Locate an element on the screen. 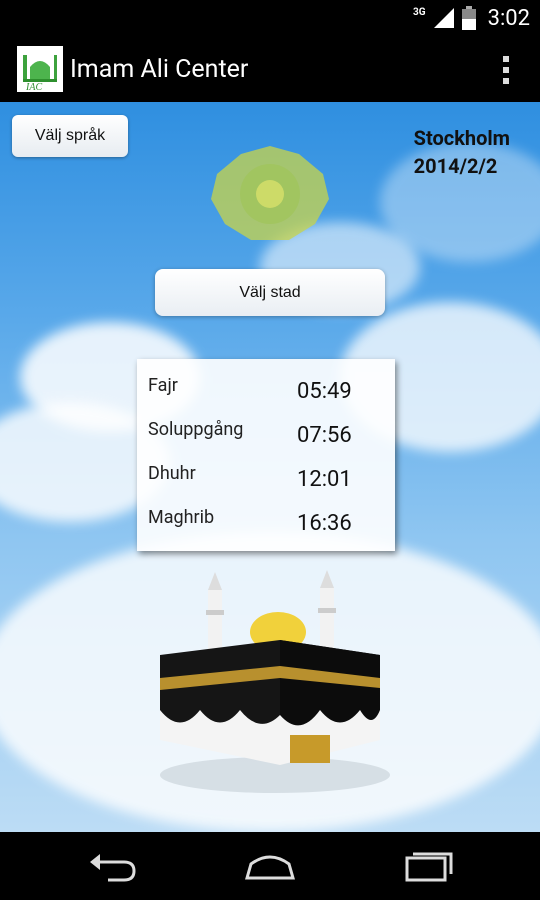 This screenshot has width=540, height=900. back-icon is located at coordinates (113, 866).